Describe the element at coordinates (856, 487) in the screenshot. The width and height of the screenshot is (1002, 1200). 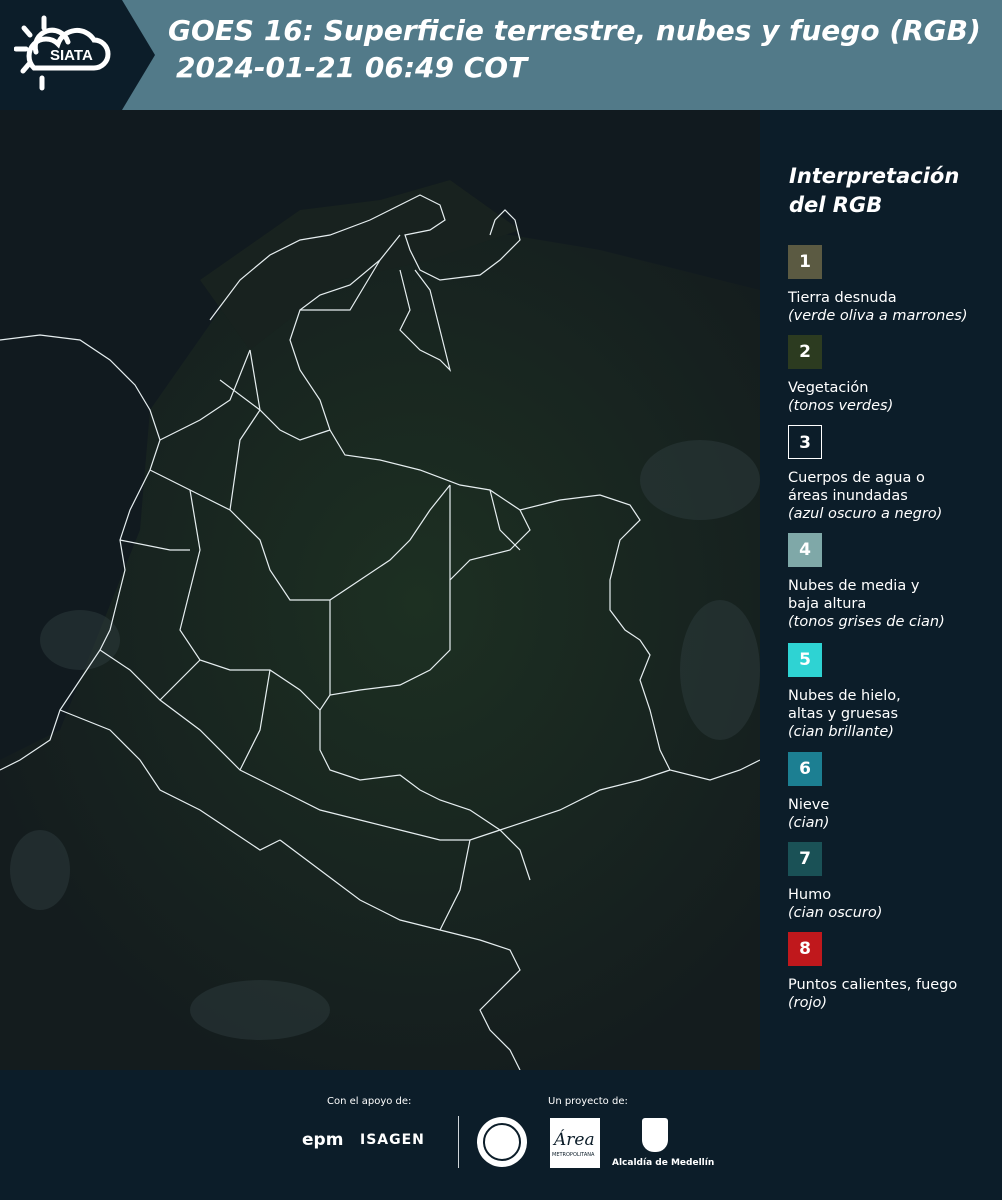
I see `legend-label-3: Cuerpos de agua o áreas inundadas` at that location.